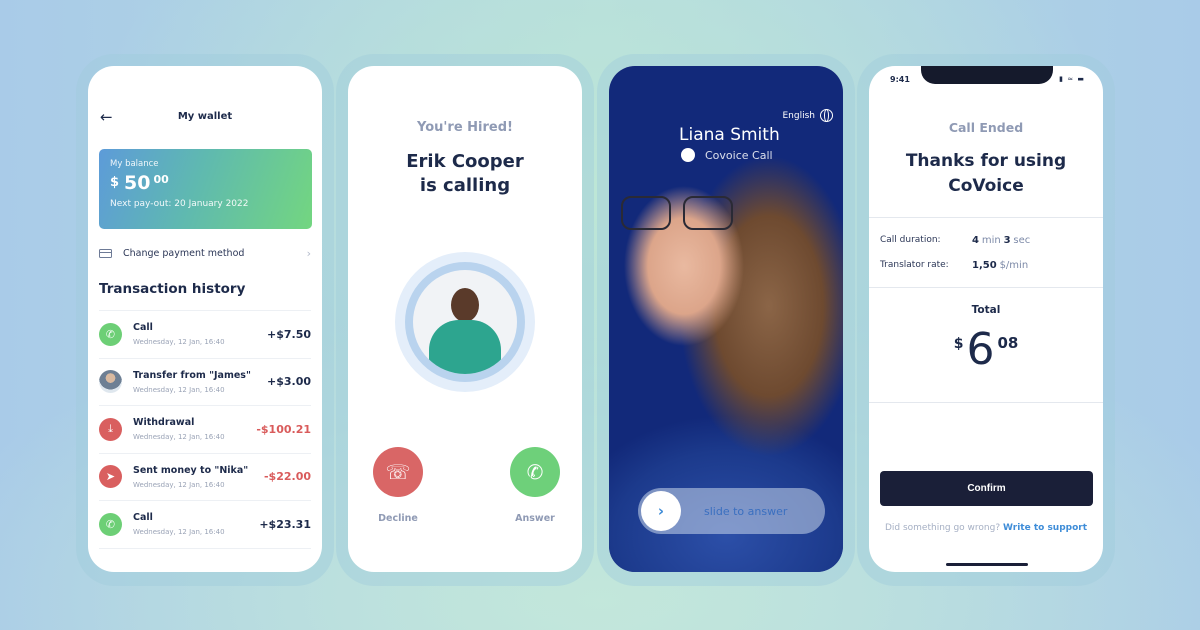 This screenshot has width=1200, height=630. Describe the element at coordinates (172, 289) in the screenshot. I see `transaction-history-title: Transaction history` at that location.